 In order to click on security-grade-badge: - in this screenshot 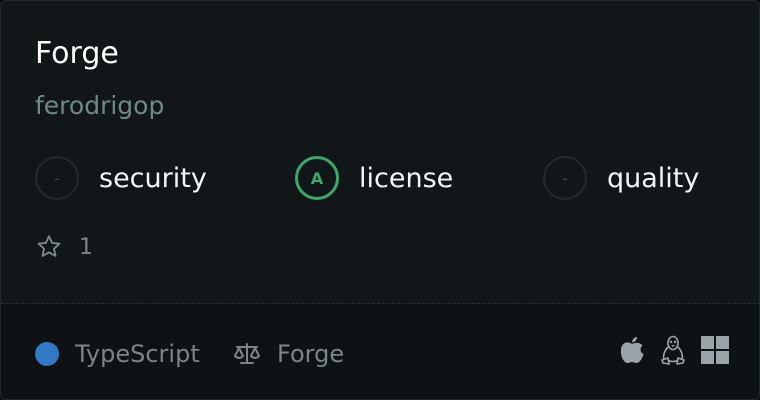, I will do `click(57, 178)`.